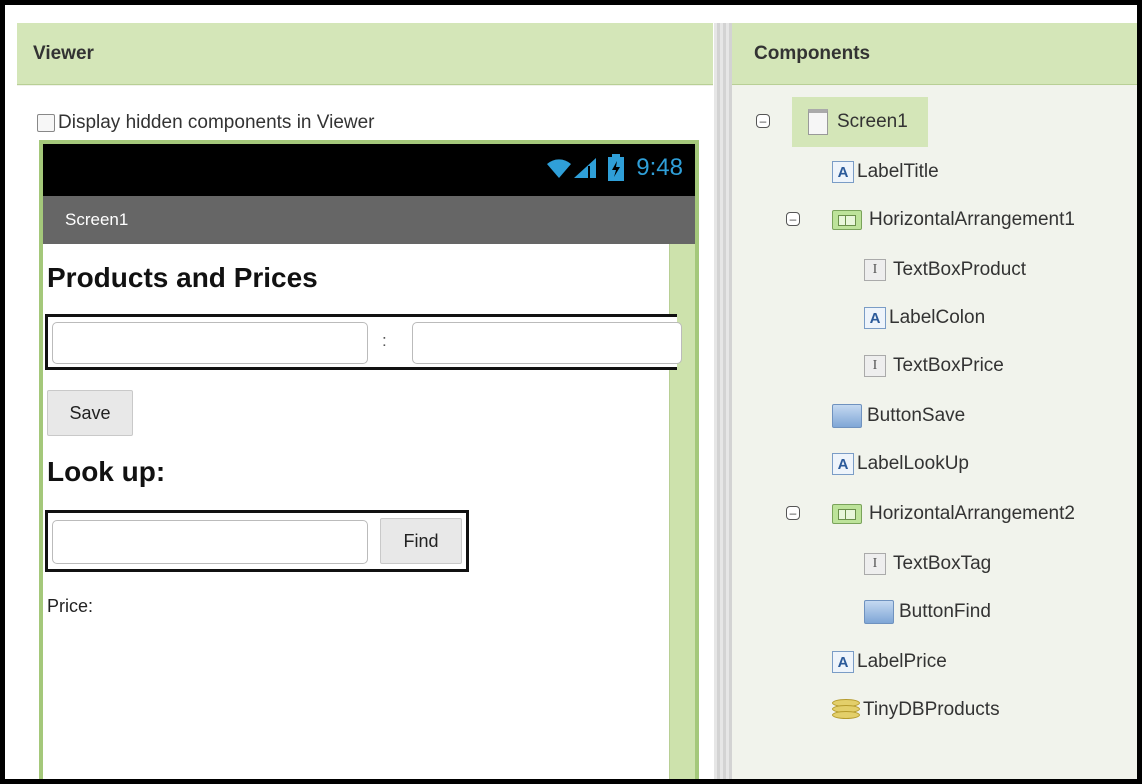 This screenshot has height=784, width=1142. I want to click on tree-item-buttonfind: ButtonFind, so click(927, 612).